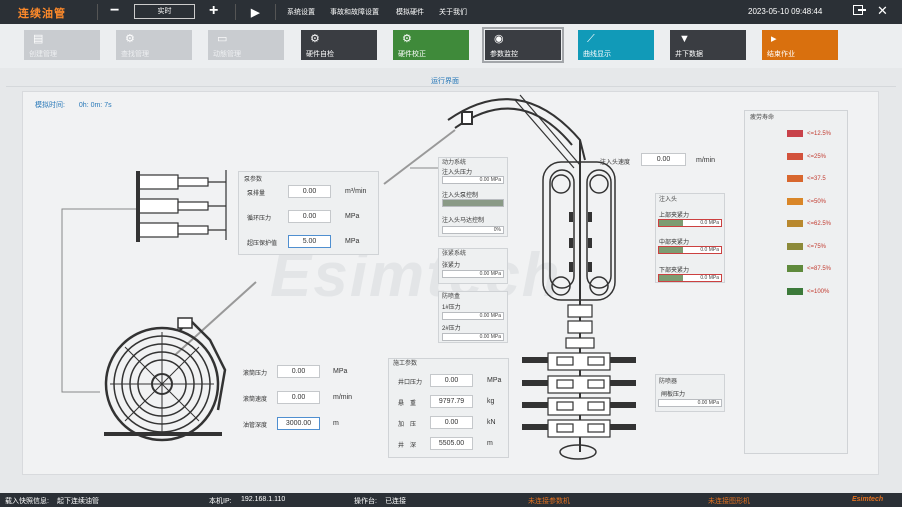  What do you see at coordinates (253, 180) in the screenshot?
I see `pump-title: 泵参数` at bounding box center [253, 180].